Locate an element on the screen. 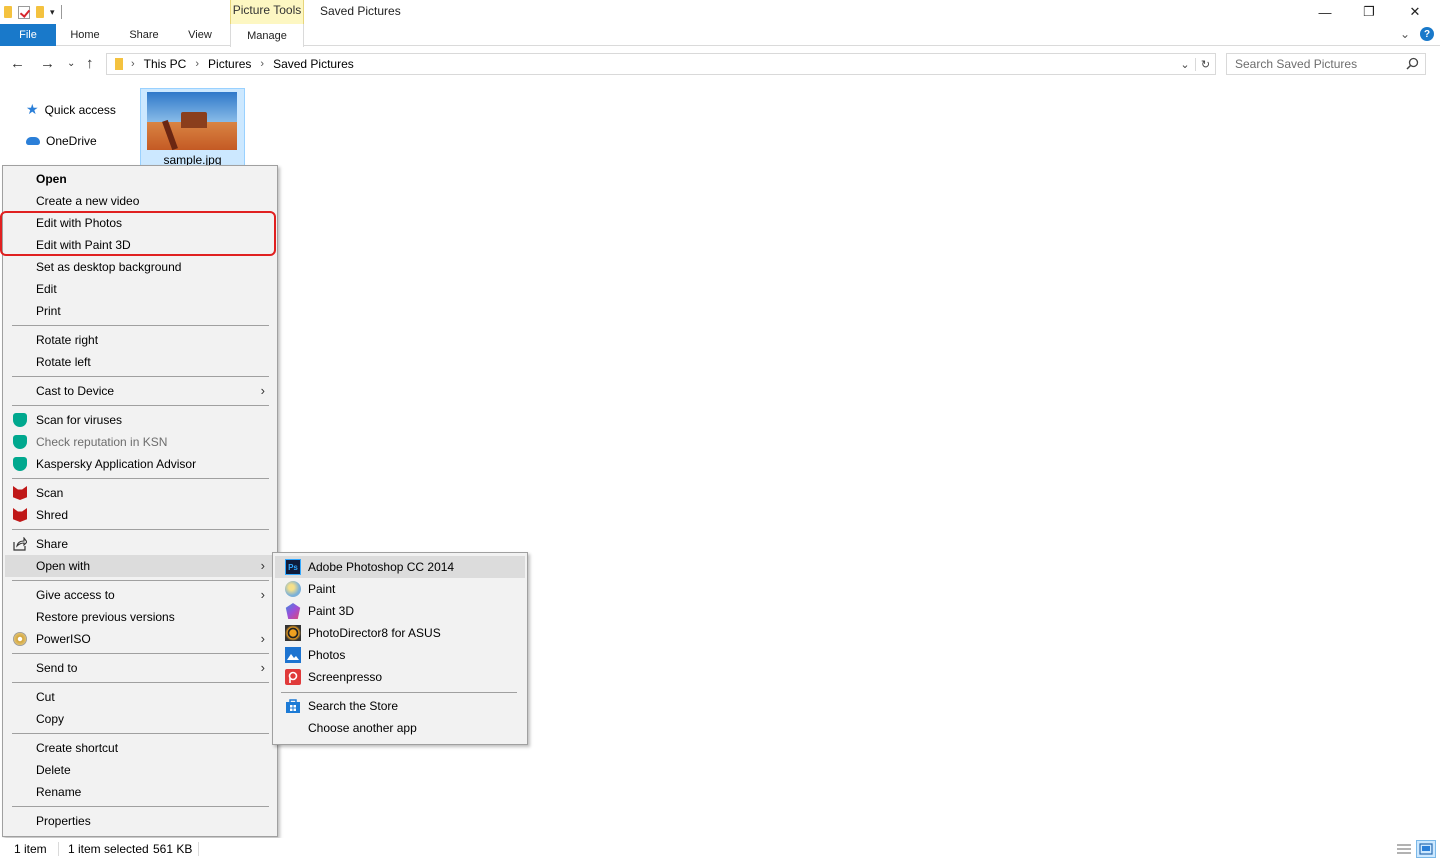 This screenshot has width=1440, height=860. nav-onedrive: OneDrive is located at coordinates (61, 141).